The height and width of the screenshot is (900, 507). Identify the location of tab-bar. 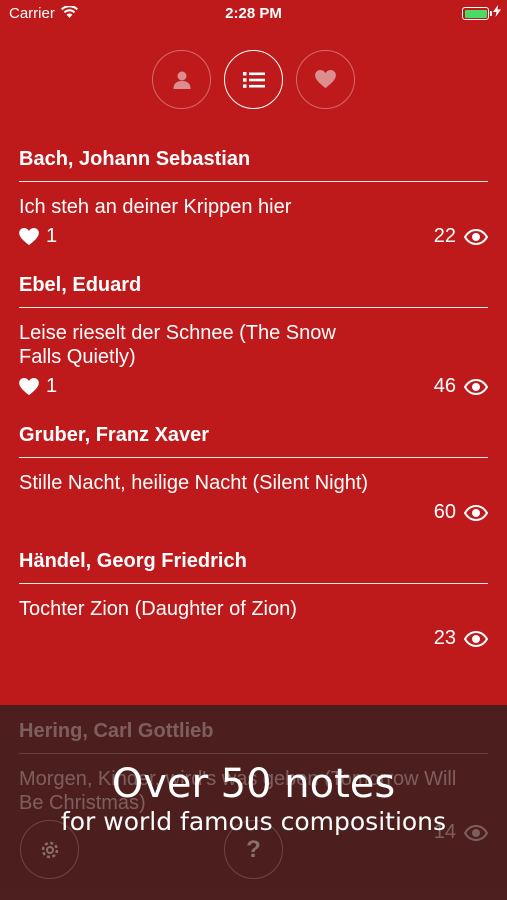
(253, 79).